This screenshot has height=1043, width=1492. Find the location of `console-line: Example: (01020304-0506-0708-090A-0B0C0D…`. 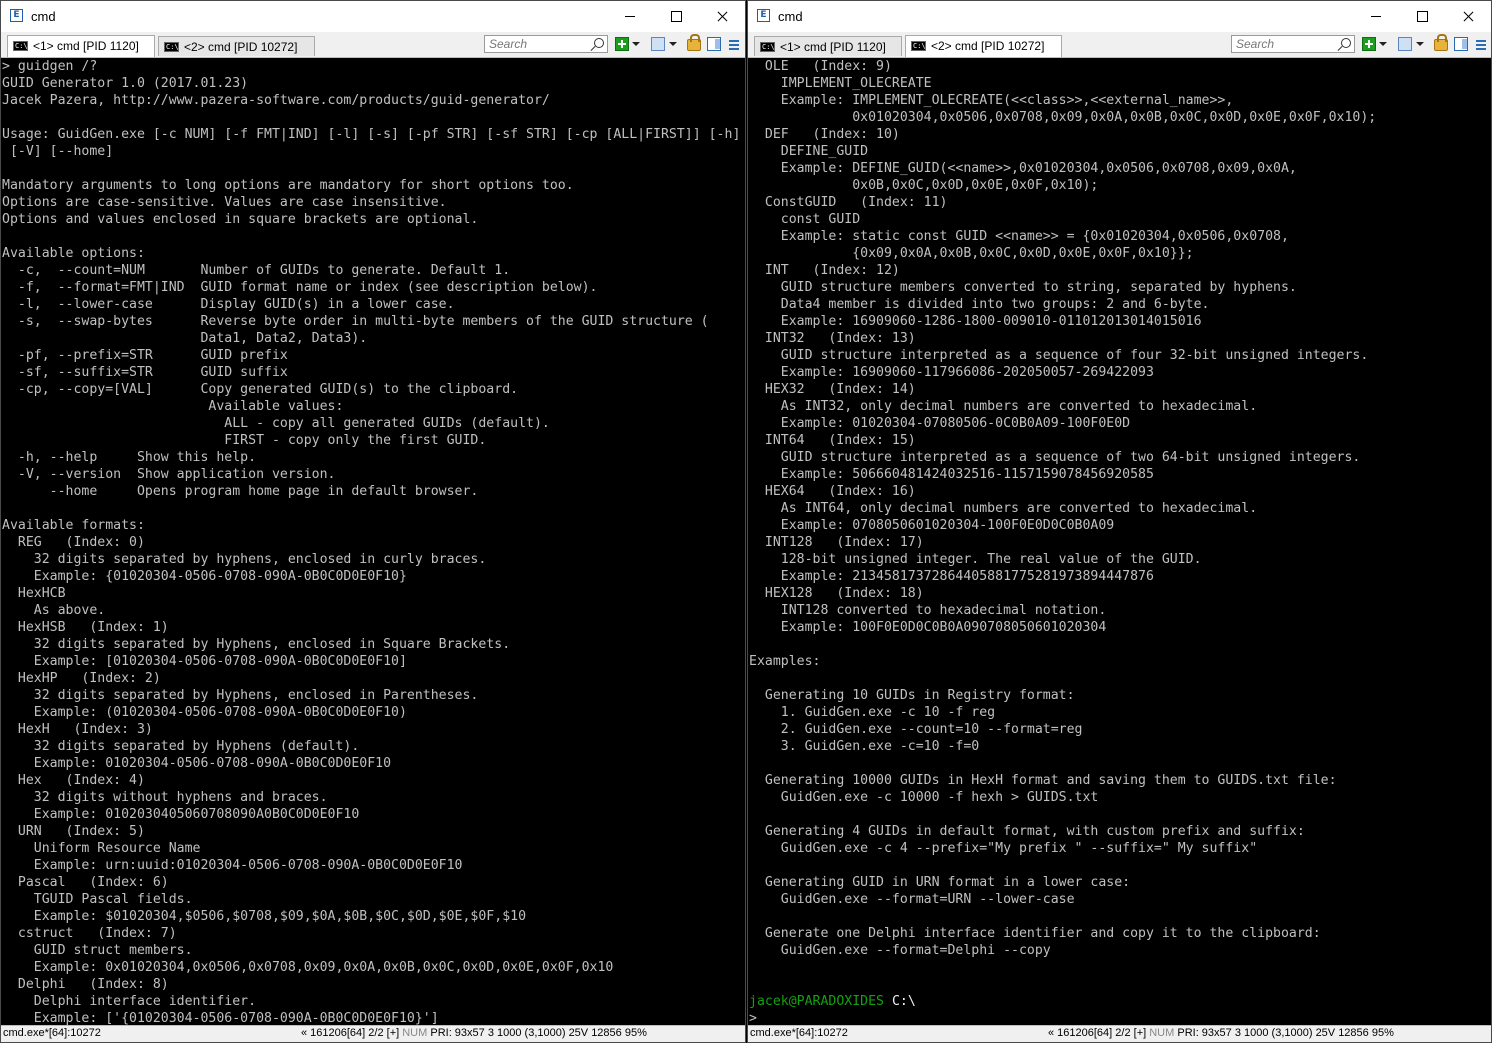

console-line: Example: (01020304-0506-0708-090A-0B0C0D… is located at coordinates (204, 712).